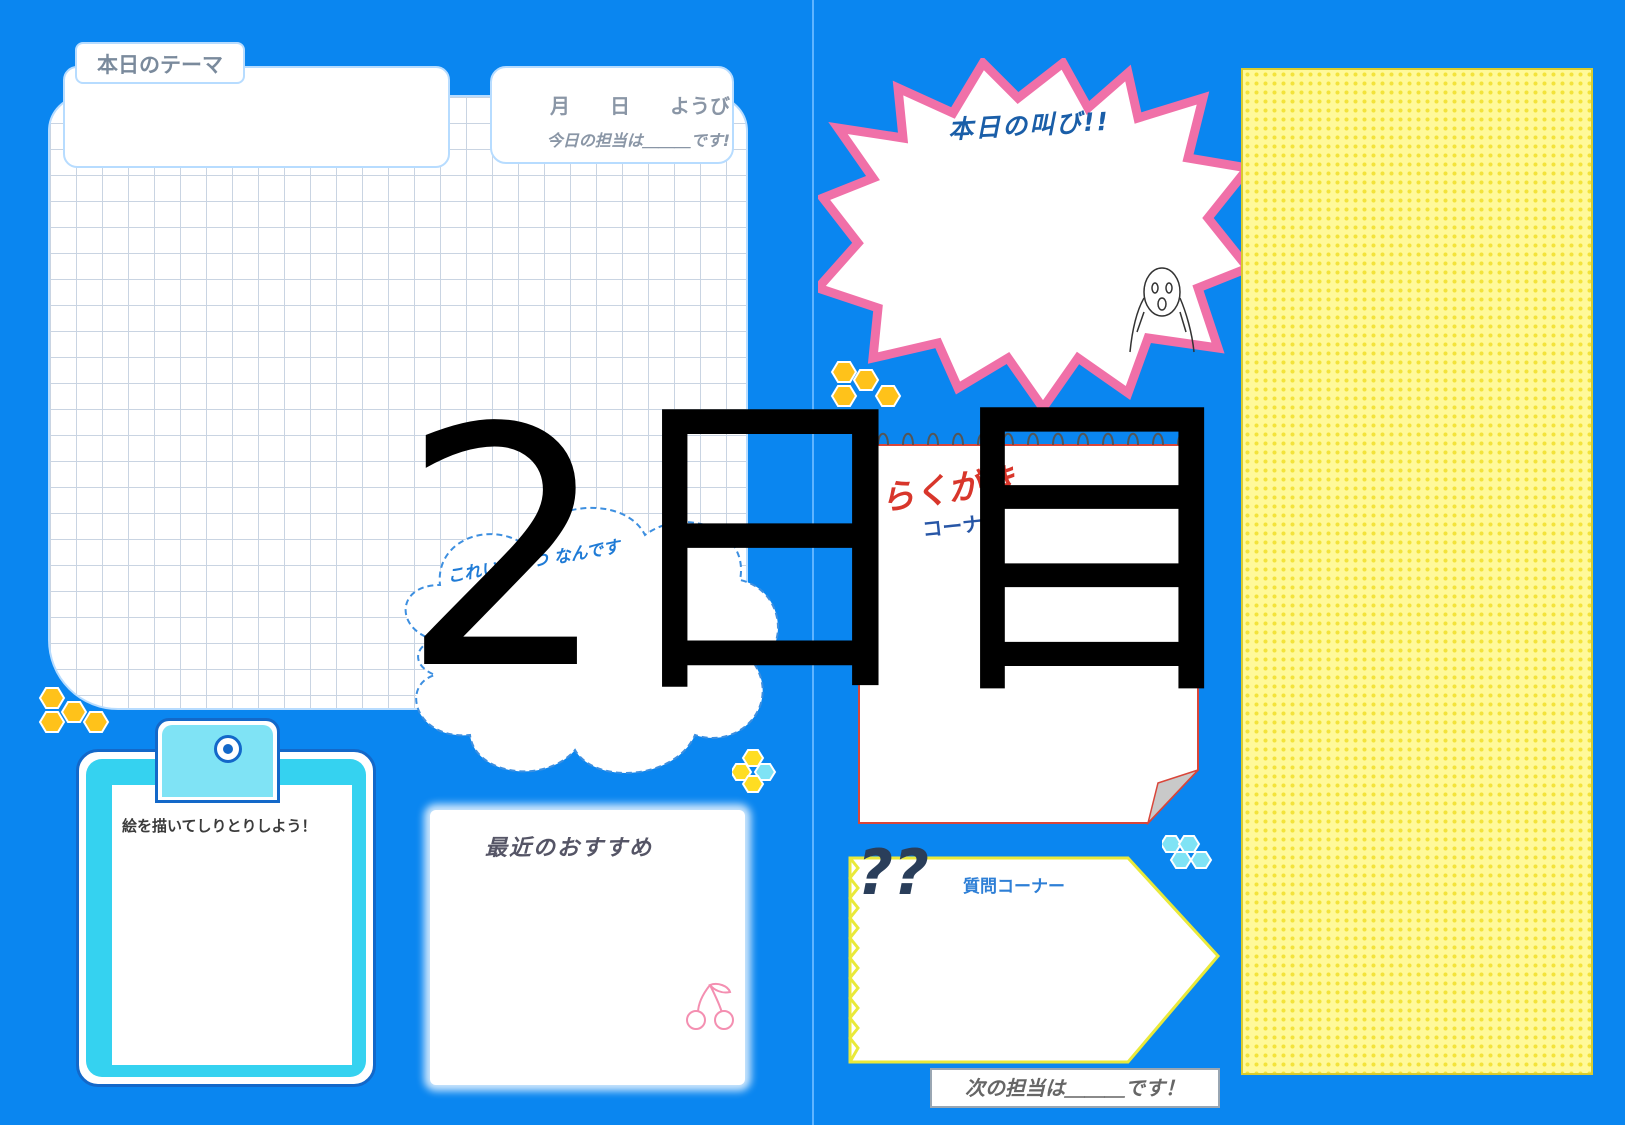  Describe the element at coordinates (638, 140) in the screenshot. I see `duty-label: 今日の担当は＿＿＿です!` at that location.